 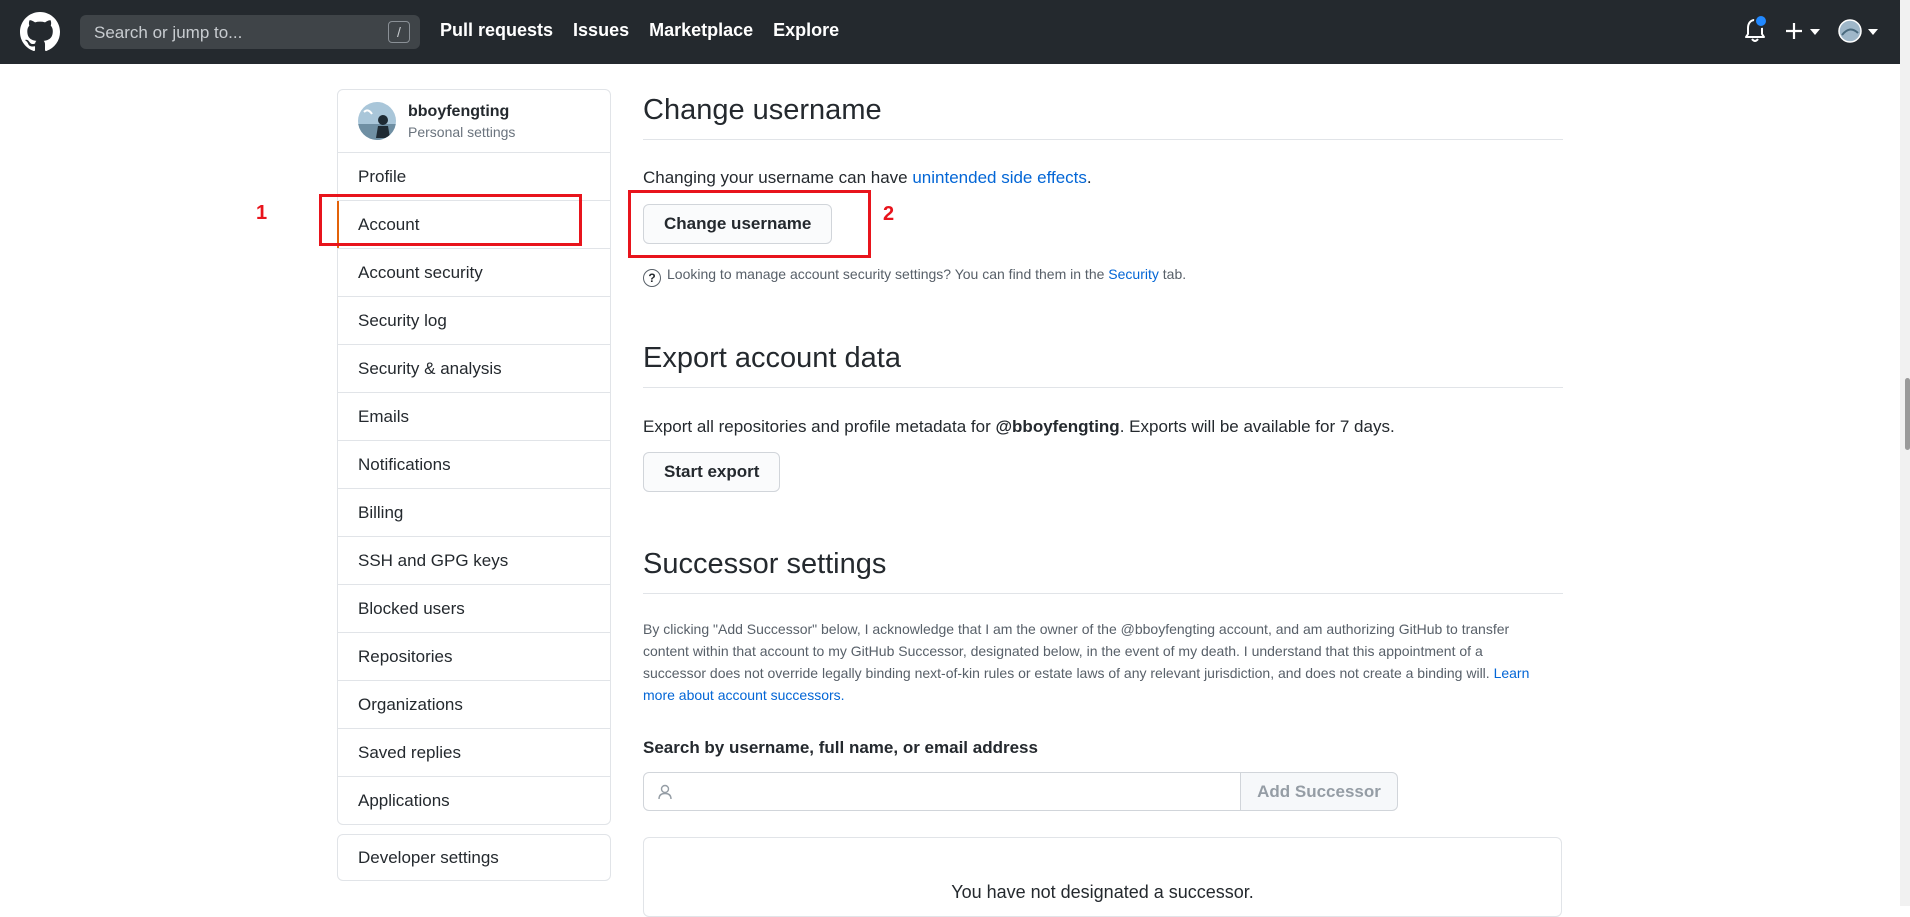 I want to click on sidebar-item-notifications: Notifications, so click(x=474, y=465).